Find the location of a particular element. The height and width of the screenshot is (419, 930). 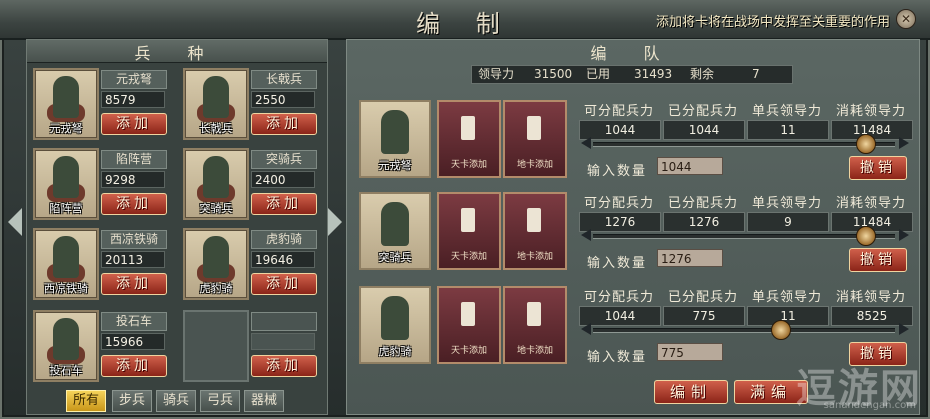

compile-button: 编制 is located at coordinates (691, 392).